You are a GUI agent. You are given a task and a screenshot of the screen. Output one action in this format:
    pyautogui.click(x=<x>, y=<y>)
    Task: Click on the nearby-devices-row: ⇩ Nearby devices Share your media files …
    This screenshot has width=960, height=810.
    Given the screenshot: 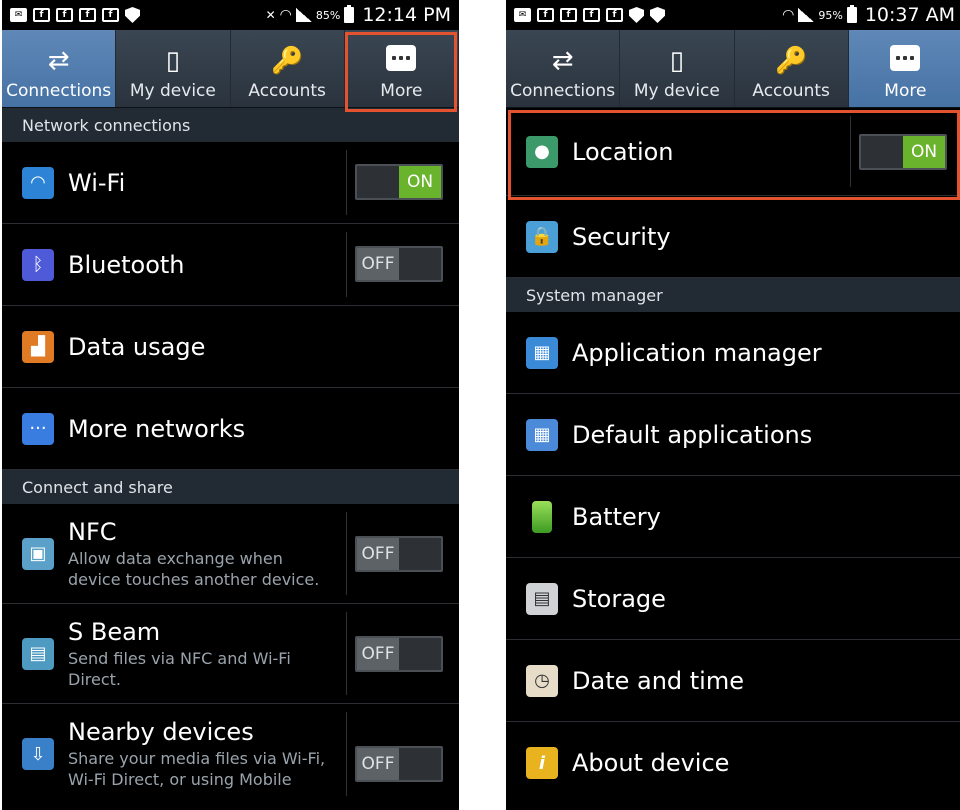 What is the action you would take?
    pyautogui.click(x=230, y=754)
    